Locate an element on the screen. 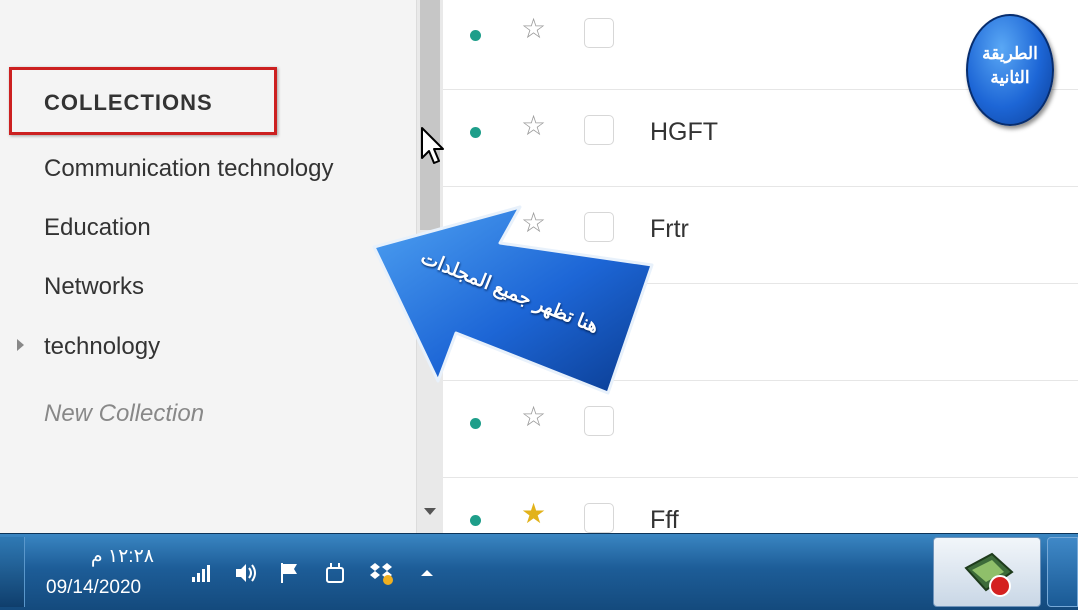  dropbox-icon is located at coordinates (381, 573).